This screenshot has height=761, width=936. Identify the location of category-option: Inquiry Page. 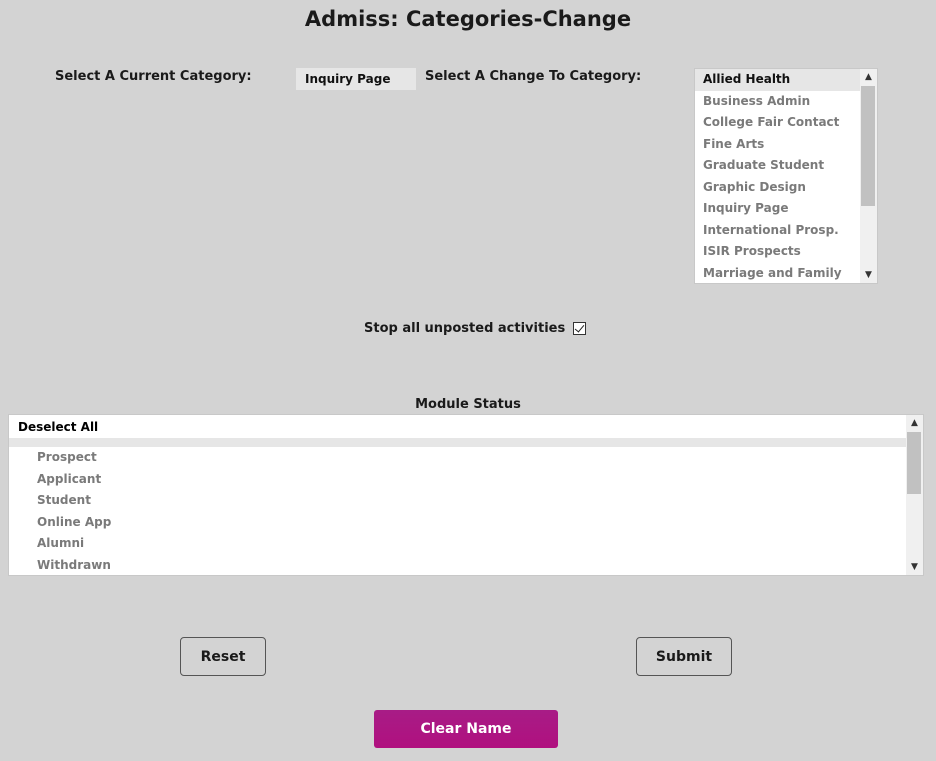
(777, 209).